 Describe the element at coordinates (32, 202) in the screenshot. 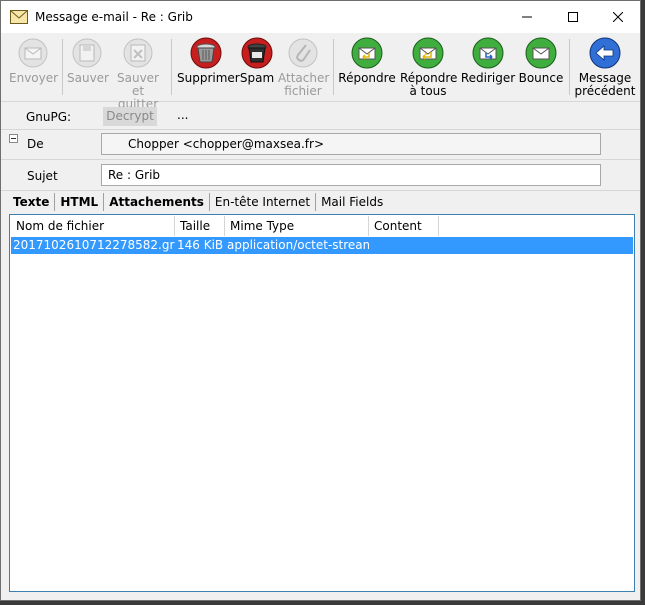

I see `tab-texte: Texte` at that location.